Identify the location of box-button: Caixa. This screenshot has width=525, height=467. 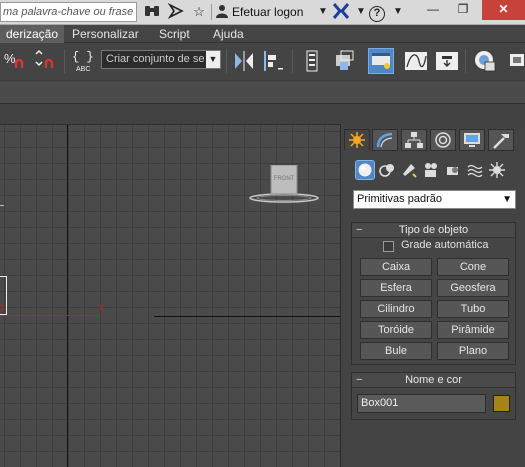
(396, 267).